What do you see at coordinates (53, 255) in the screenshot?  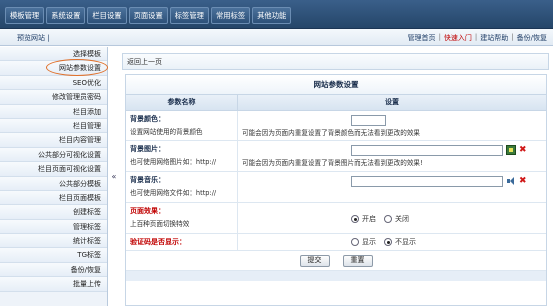 I see `sidebar-item-tg-tags: TG标签` at bounding box center [53, 255].